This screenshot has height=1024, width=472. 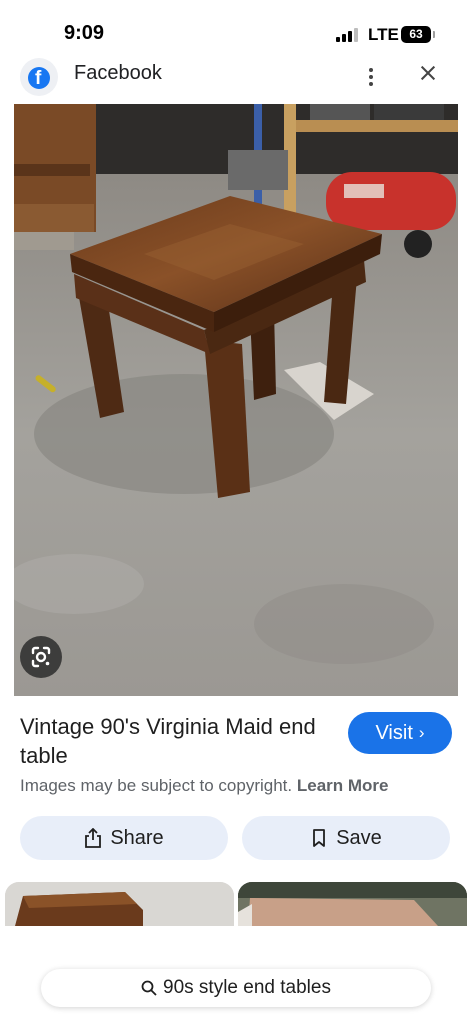 I want to click on bookmark-icon, so click(x=319, y=838).